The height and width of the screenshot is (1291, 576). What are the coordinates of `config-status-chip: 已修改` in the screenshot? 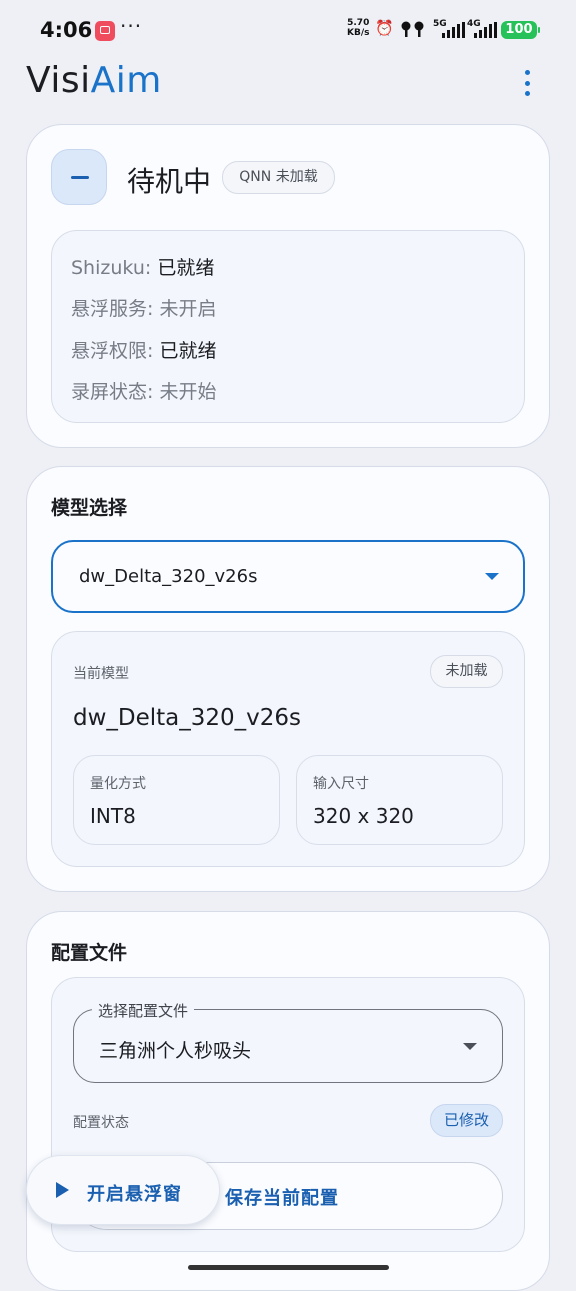 It's located at (466, 1120).